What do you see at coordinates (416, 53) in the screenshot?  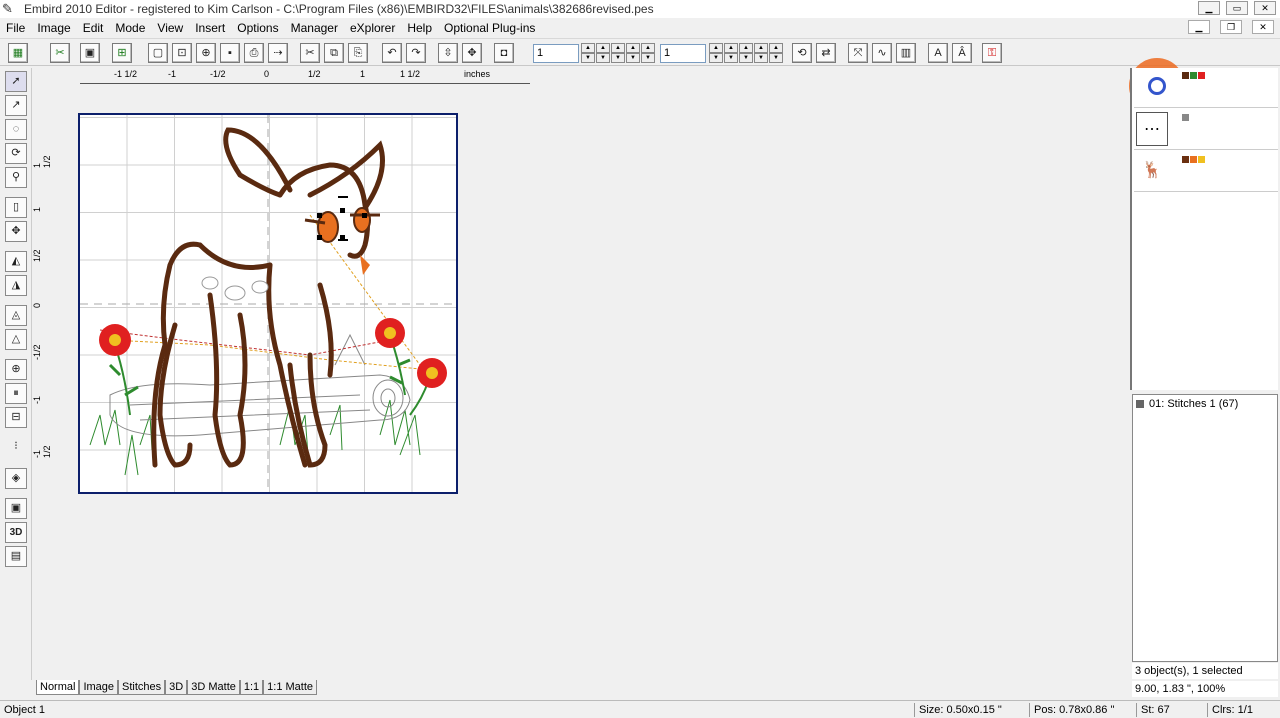 I see `redo-icon: ↷` at bounding box center [416, 53].